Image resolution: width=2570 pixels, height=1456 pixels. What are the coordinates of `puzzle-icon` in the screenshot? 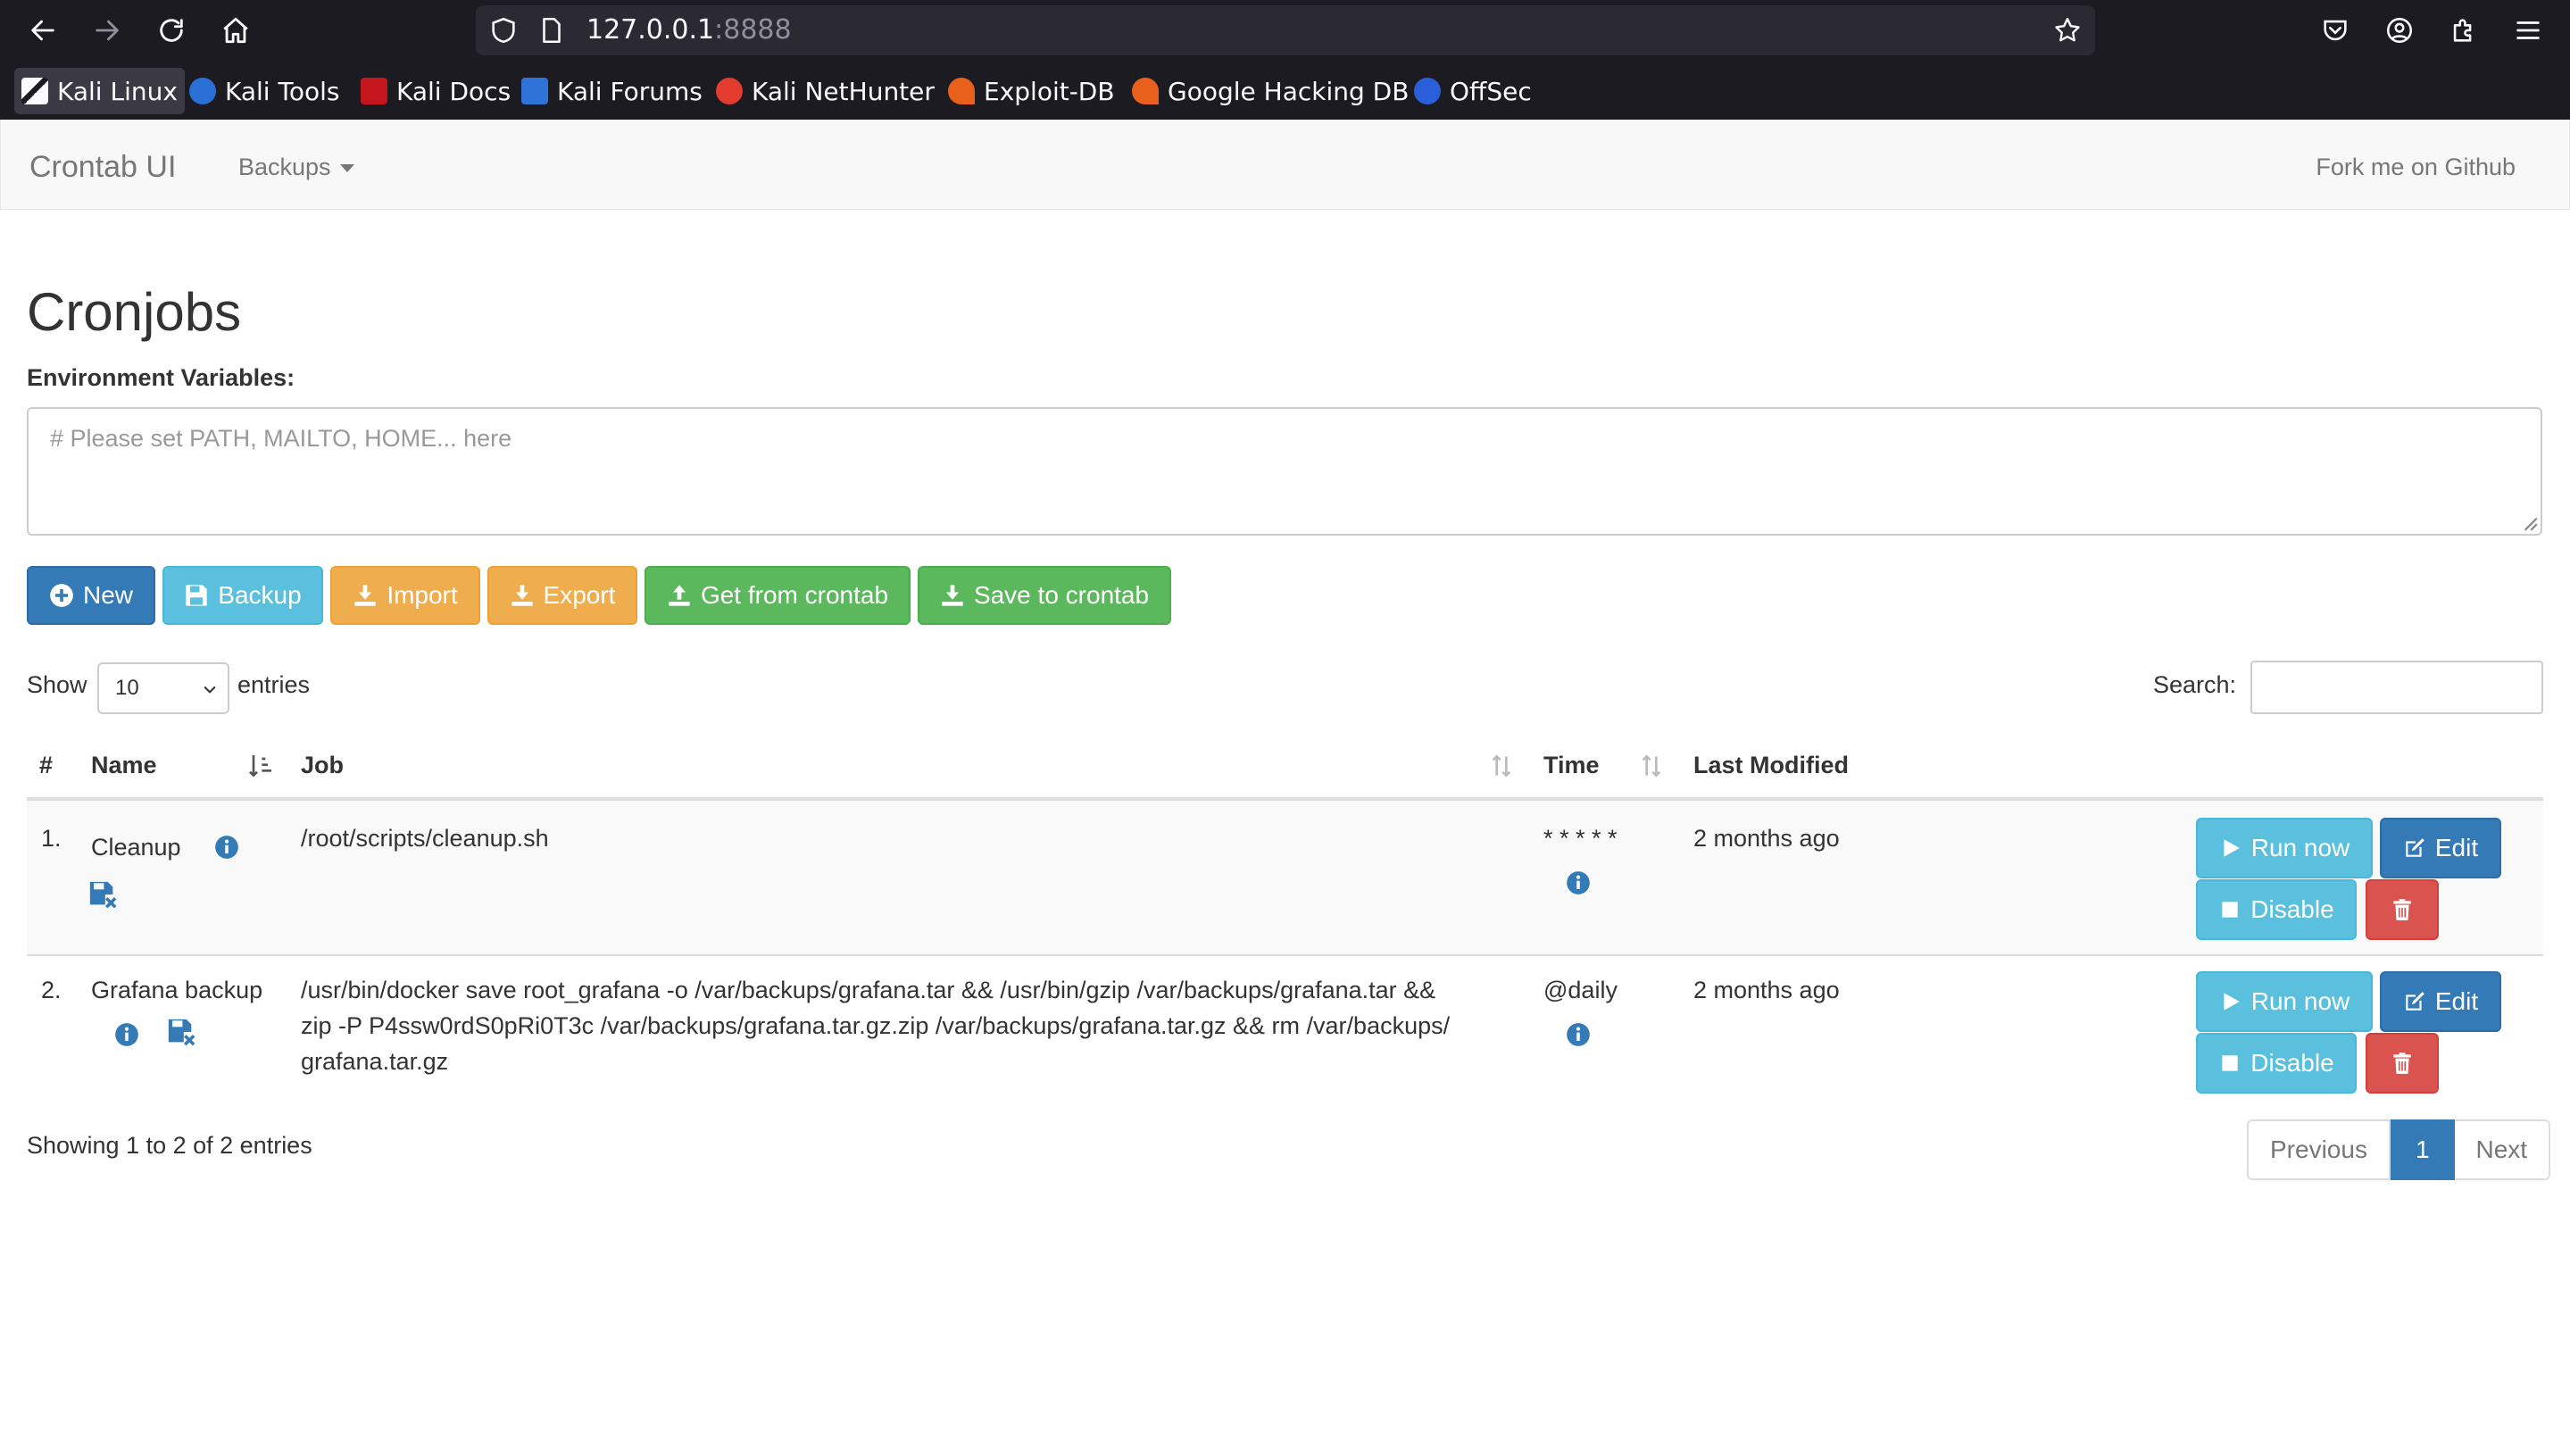 It's located at (2462, 31).